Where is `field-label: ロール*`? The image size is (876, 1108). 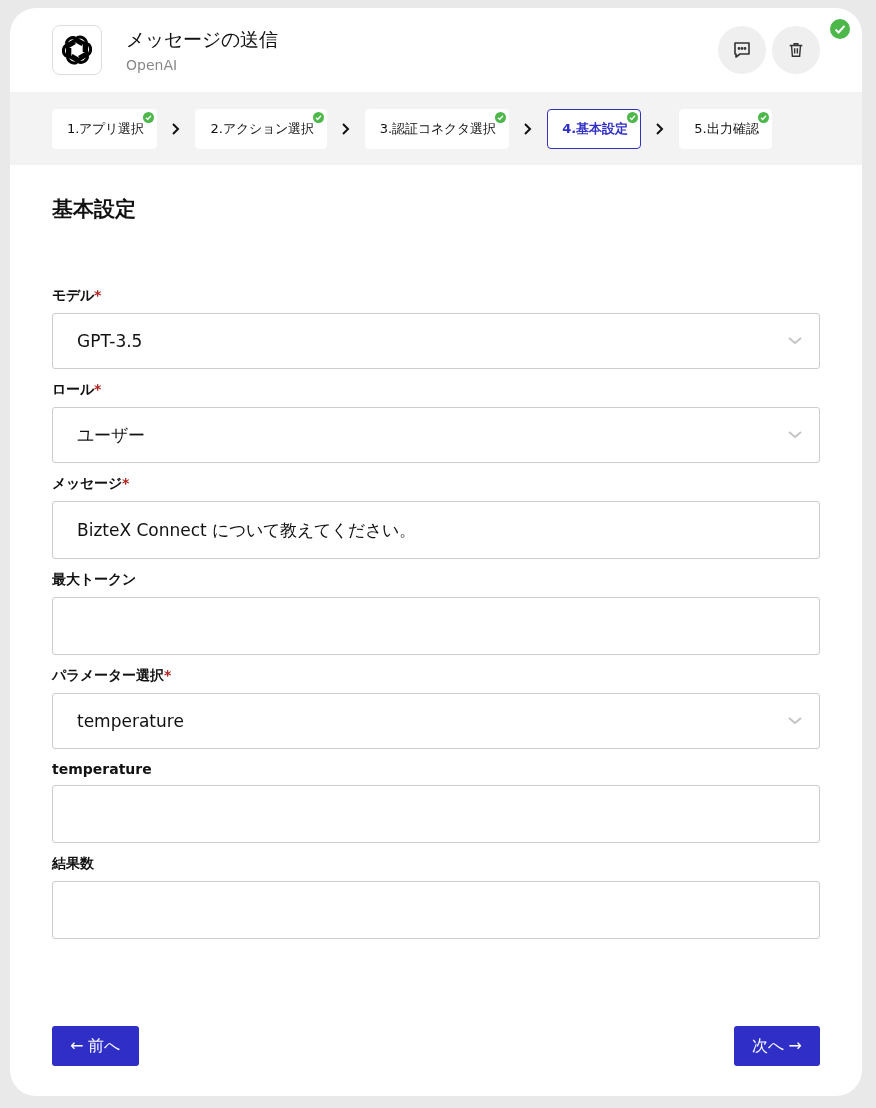 field-label: ロール* is located at coordinates (77, 390).